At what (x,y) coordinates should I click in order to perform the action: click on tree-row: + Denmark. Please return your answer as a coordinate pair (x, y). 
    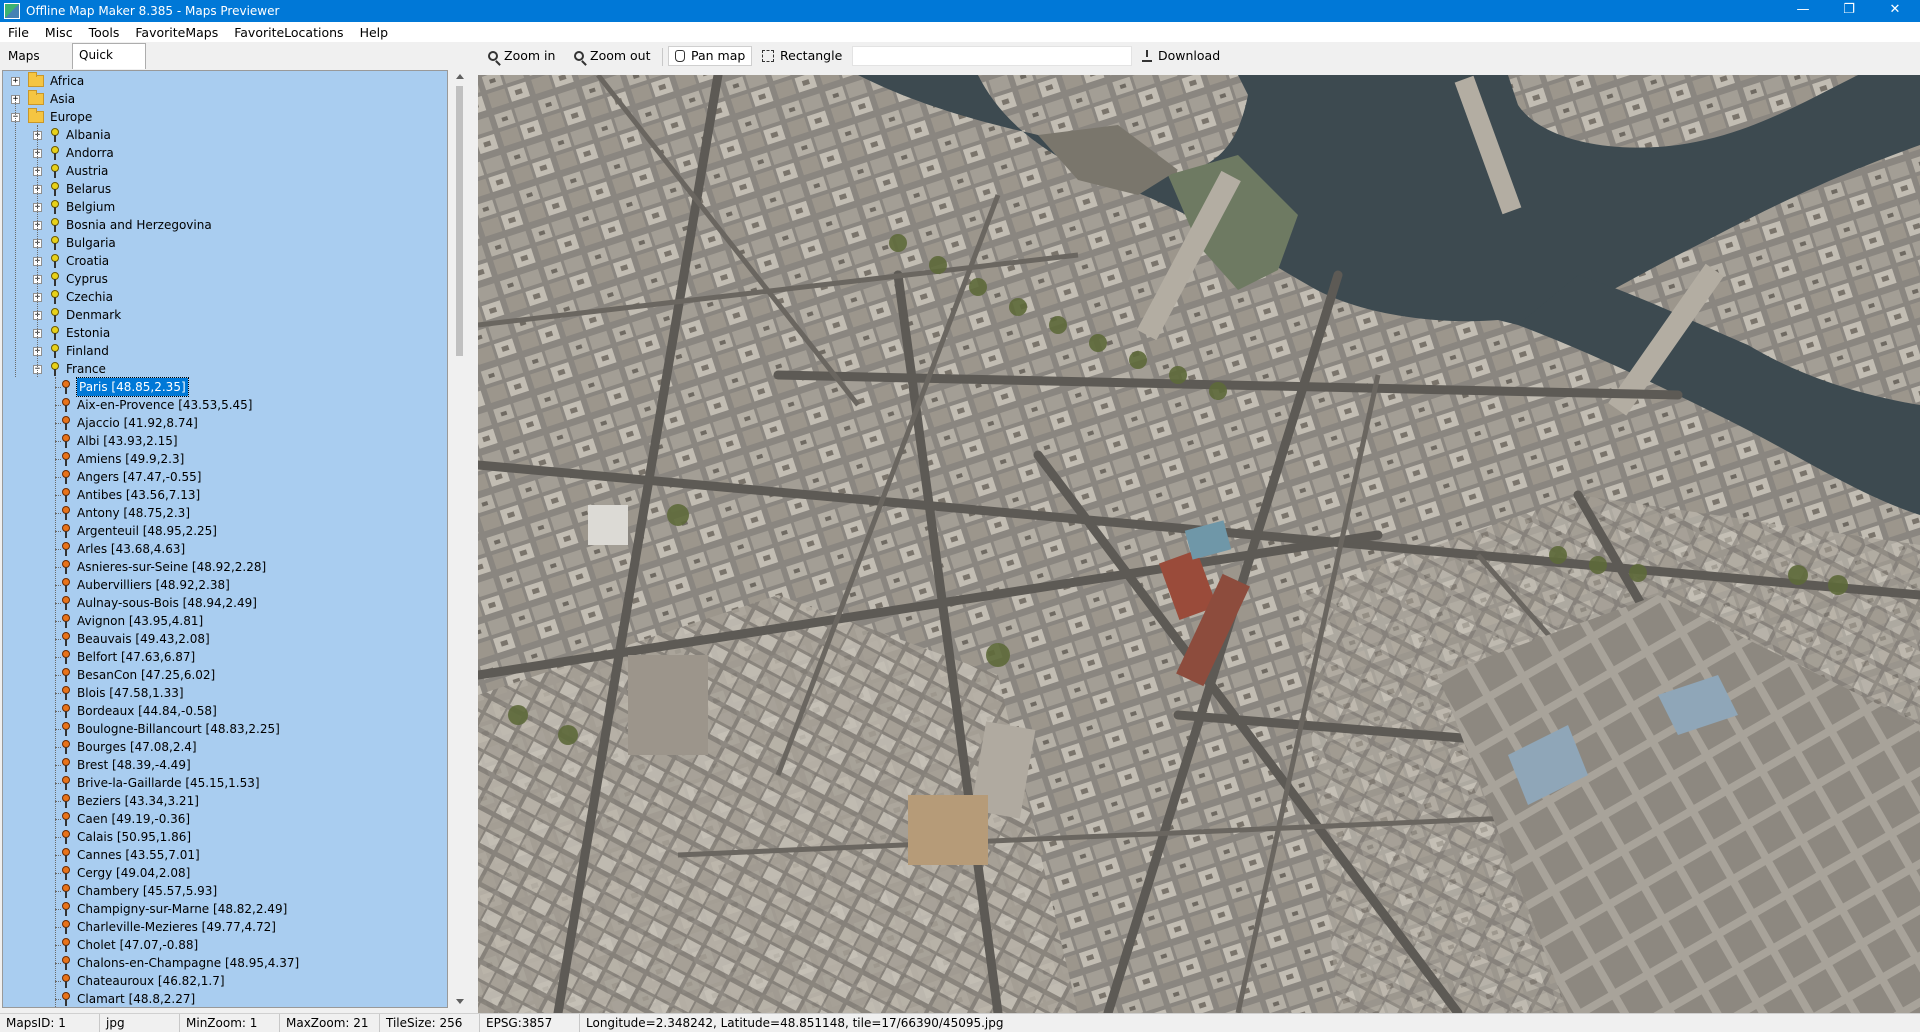
    Looking at the image, I should click on (77, 315).